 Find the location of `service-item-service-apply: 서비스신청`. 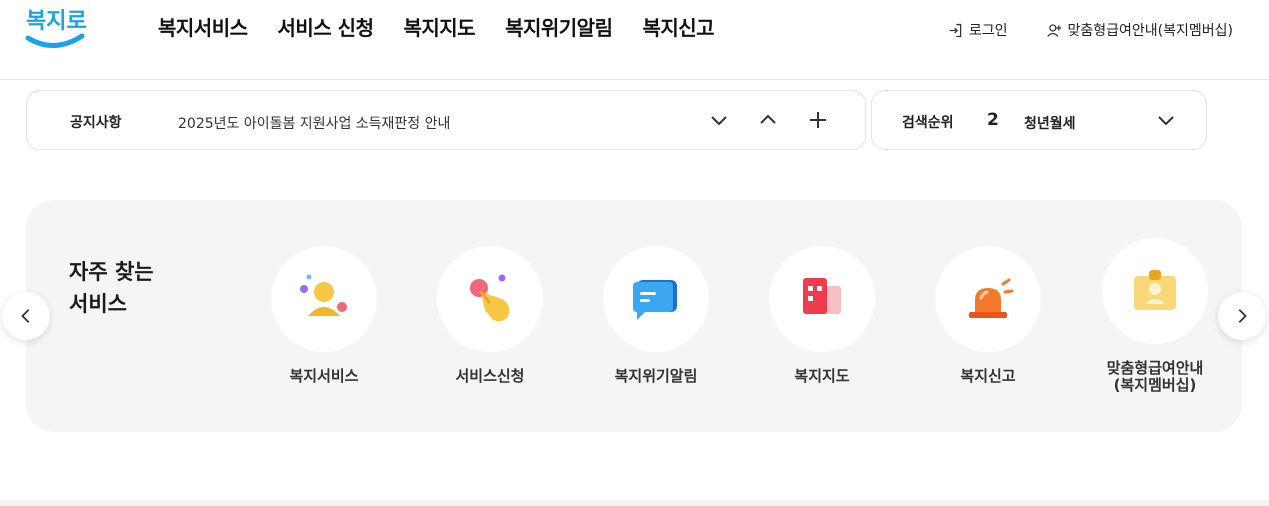

service-item-service-apply: 서비스신청 is located at coordinates (490, 315).